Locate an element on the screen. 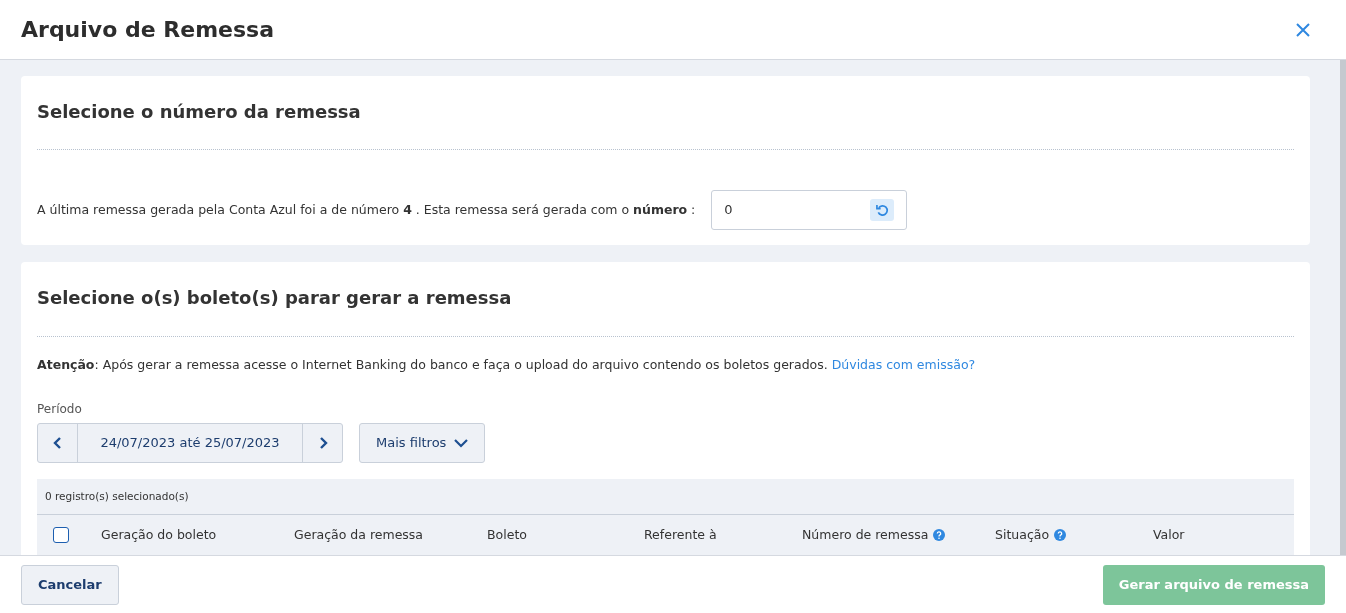  input-value: 0 is located at coordinates (728, 210).